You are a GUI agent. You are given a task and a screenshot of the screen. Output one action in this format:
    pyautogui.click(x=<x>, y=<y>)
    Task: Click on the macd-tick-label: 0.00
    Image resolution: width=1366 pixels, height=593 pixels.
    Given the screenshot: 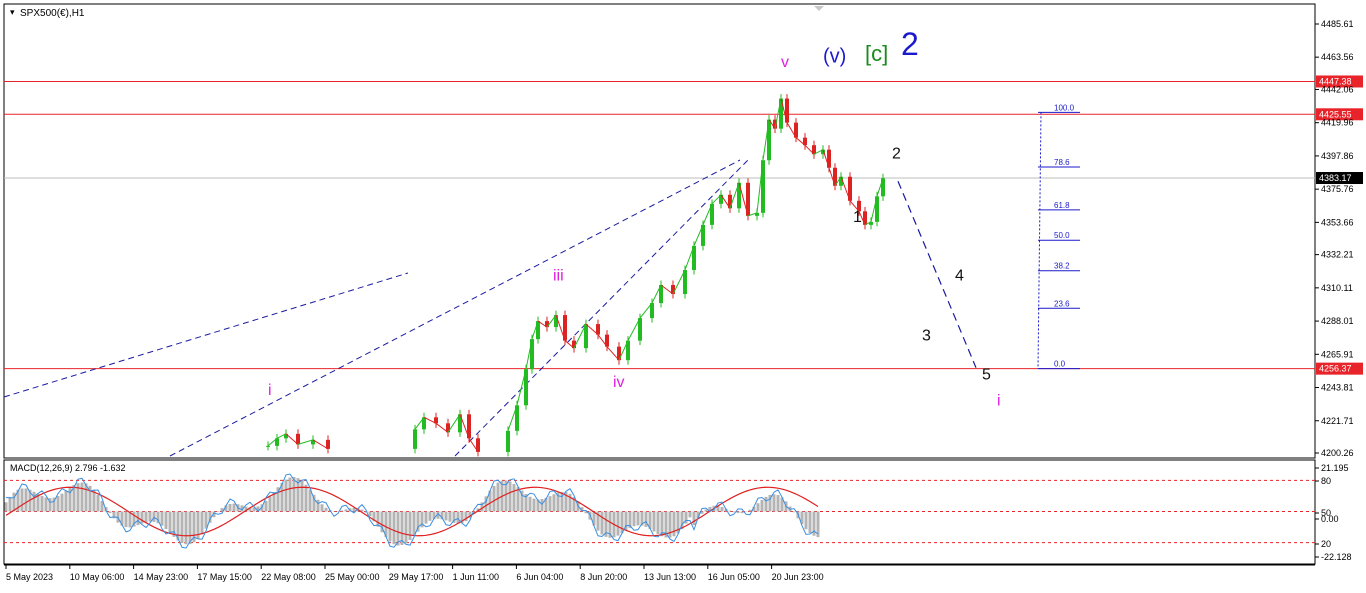 What is the action you would take?
    pyautogui.click(x=1330, y=519)
    